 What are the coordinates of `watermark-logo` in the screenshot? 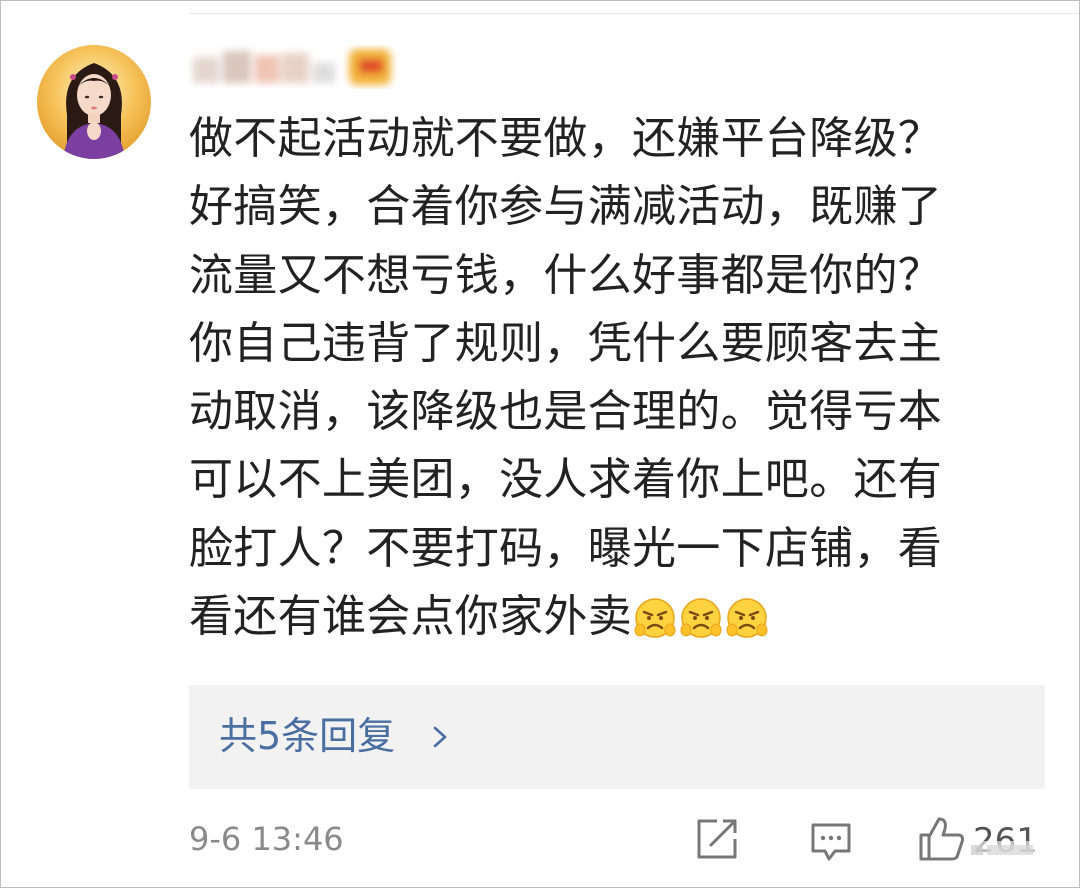 It's located at (1002, 850).